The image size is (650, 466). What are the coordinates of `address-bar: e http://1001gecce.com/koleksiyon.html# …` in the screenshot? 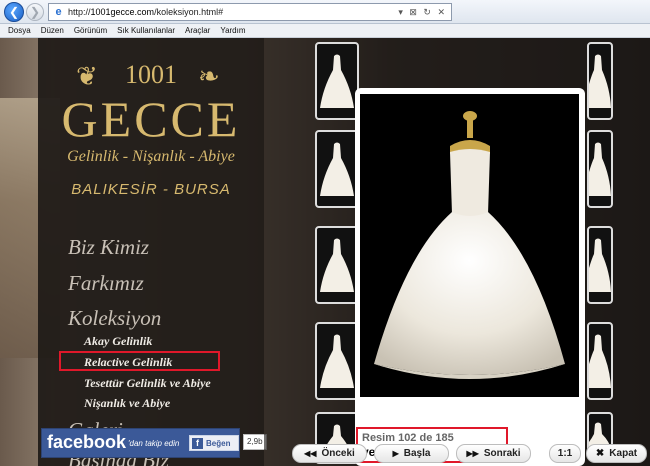 It's located at (250, 12).